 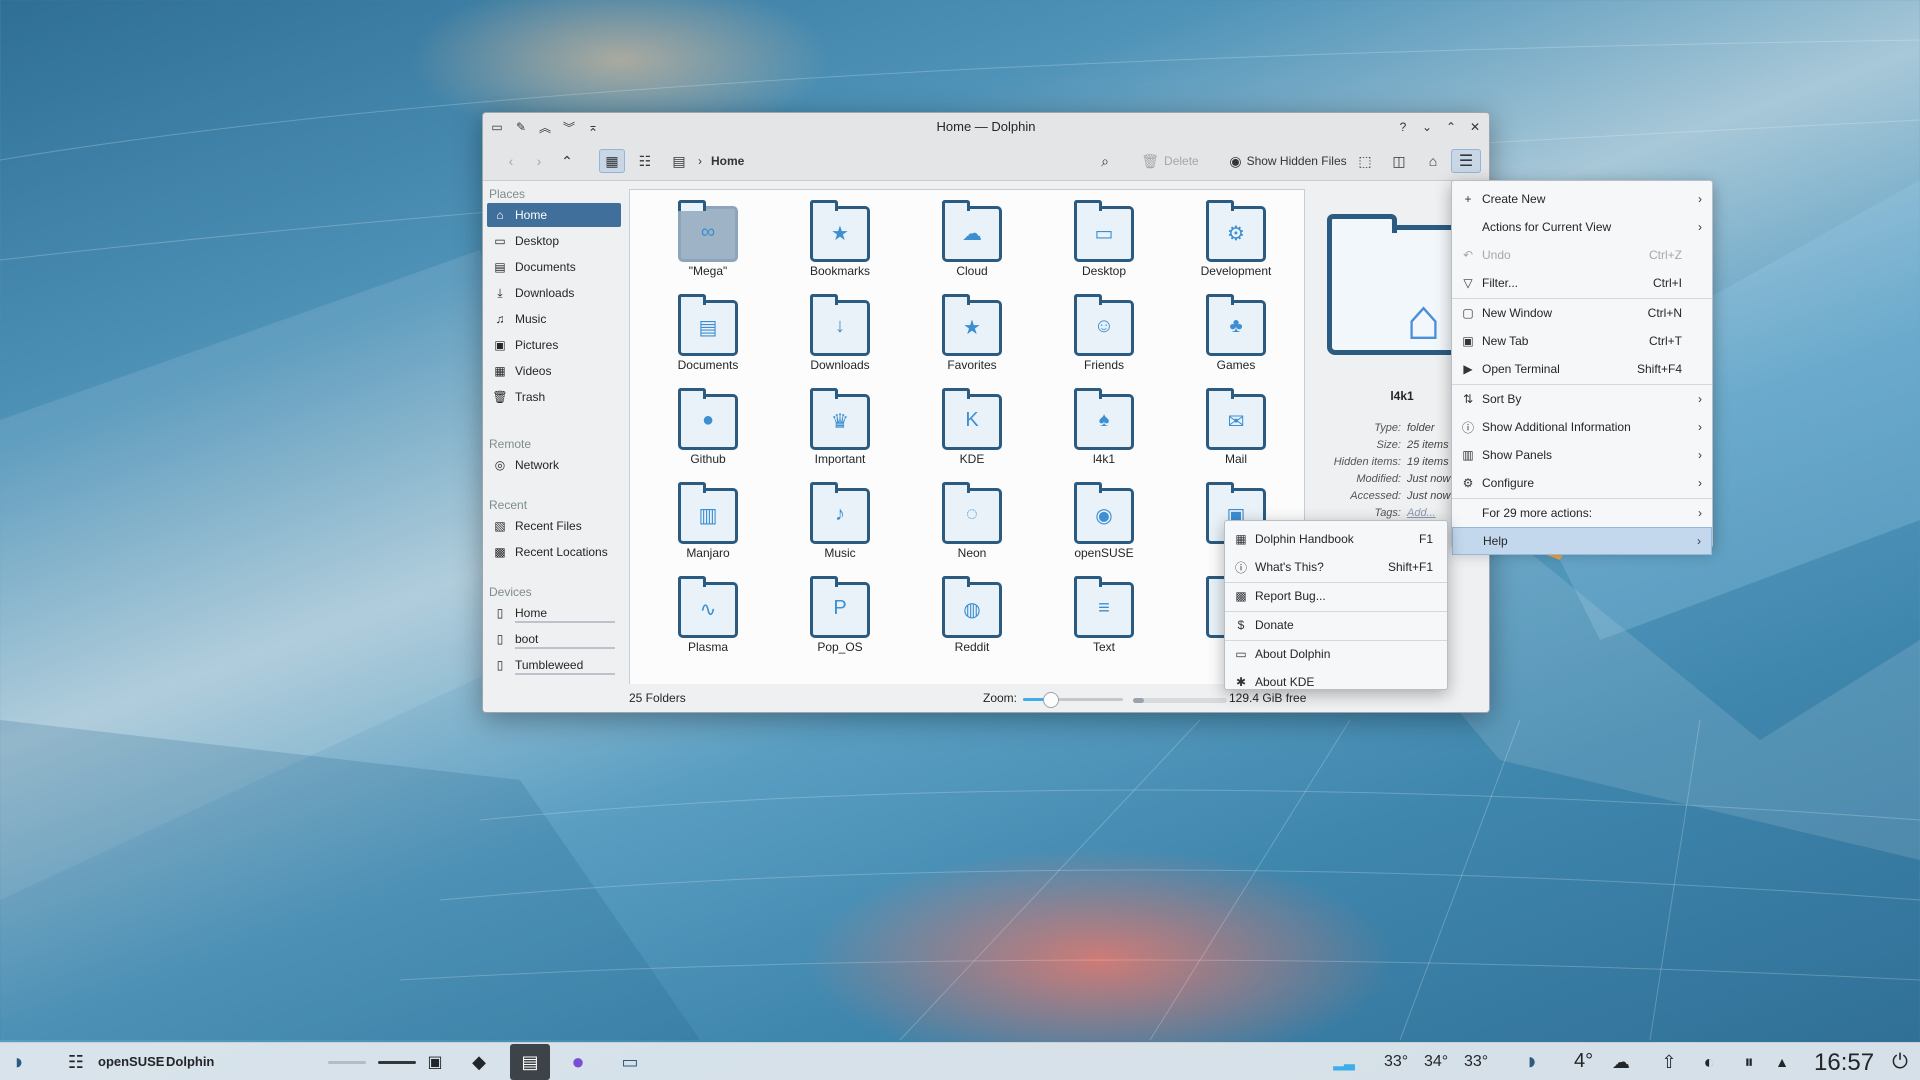 What do you see at coordinates (1582, 455) in the screenshot?
I see `menu-item-show-panels: ▥ Show Panels ›` at bounding box center [1582, 455].